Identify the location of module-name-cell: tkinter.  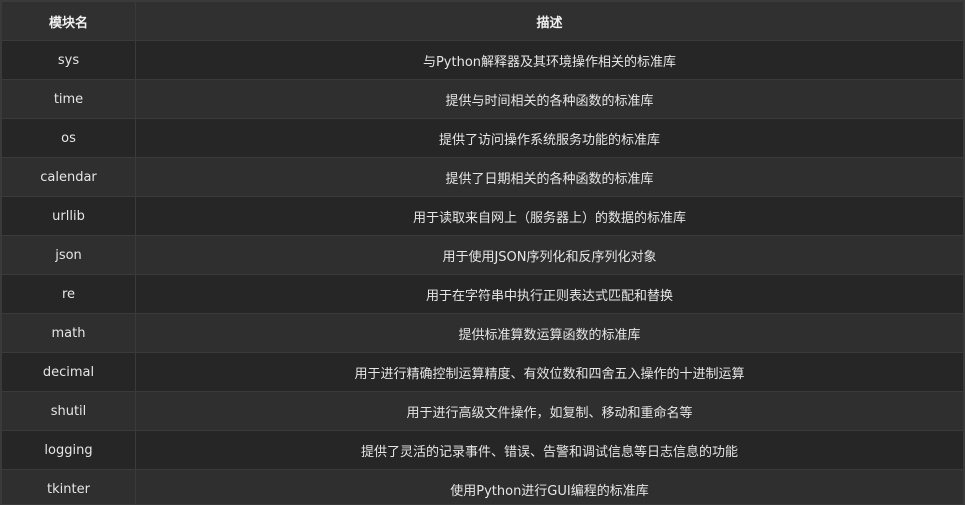
(68, 486).